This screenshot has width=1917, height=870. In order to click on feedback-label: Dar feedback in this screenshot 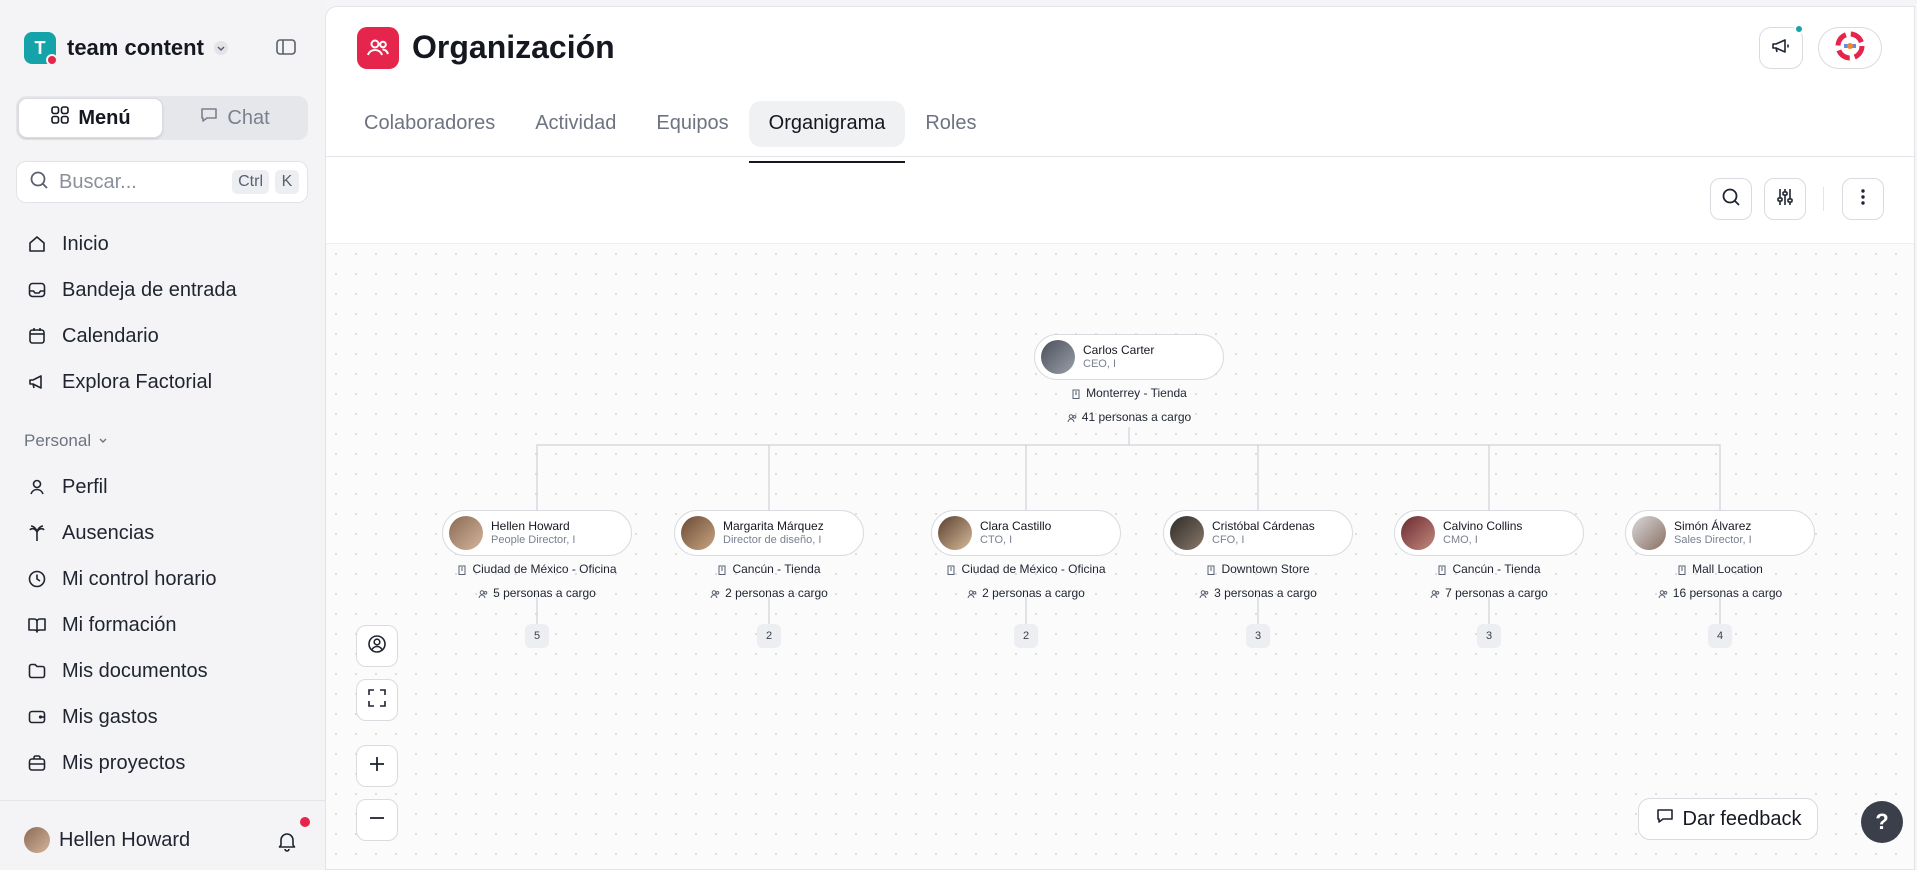, I will do `click(1742, 818)`.